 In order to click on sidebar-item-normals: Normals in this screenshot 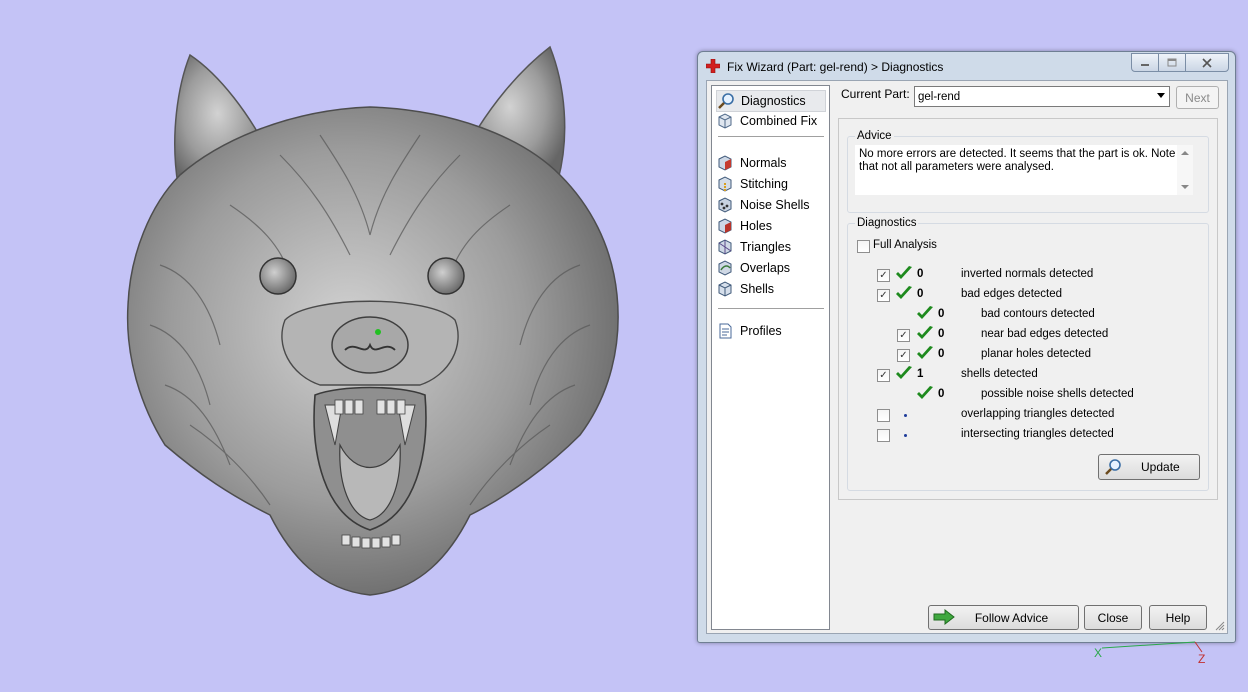, I will do `click(770, 163)`.